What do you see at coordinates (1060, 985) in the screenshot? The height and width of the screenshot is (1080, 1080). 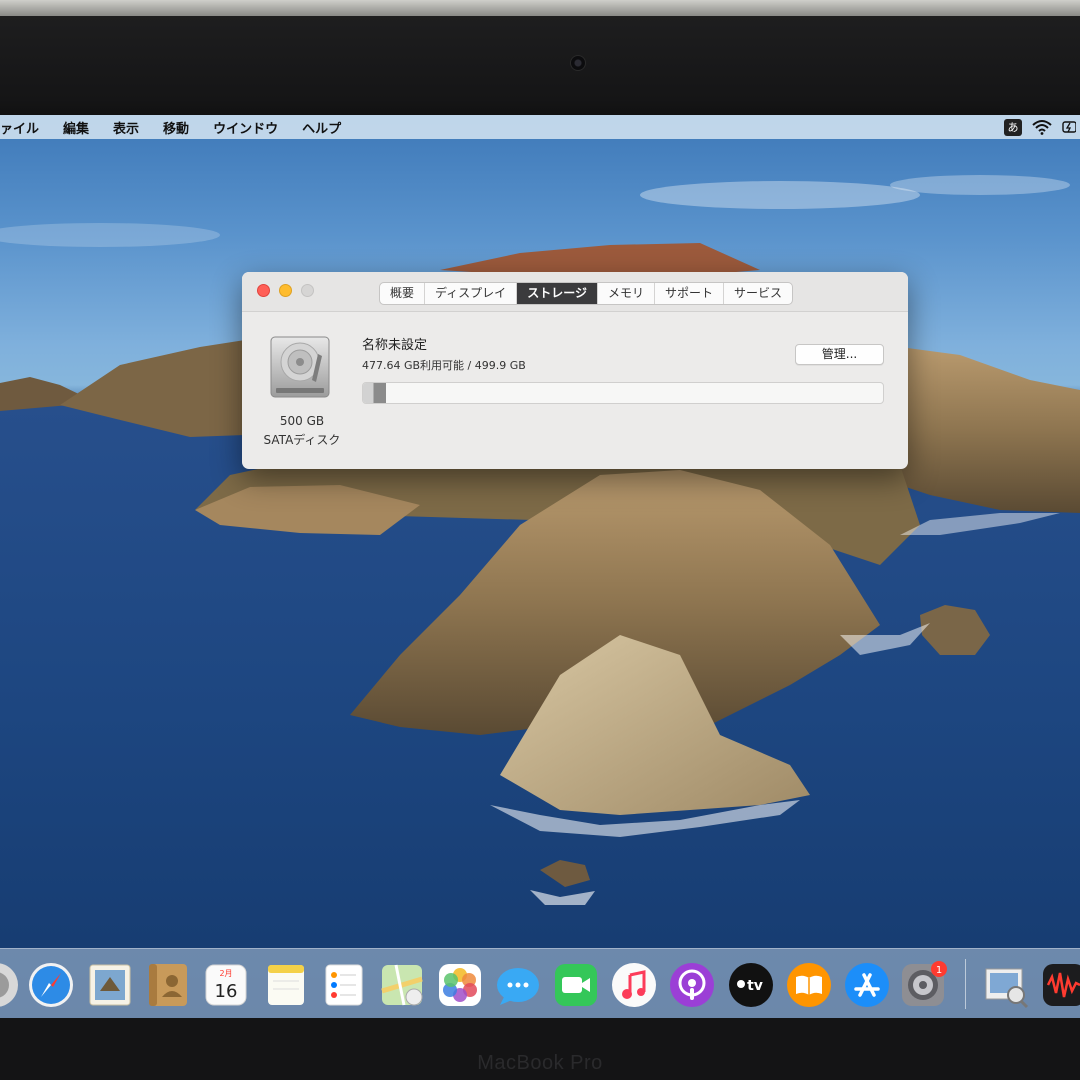 I see `voice-memos-icon` at bounding box center [1060, 985].